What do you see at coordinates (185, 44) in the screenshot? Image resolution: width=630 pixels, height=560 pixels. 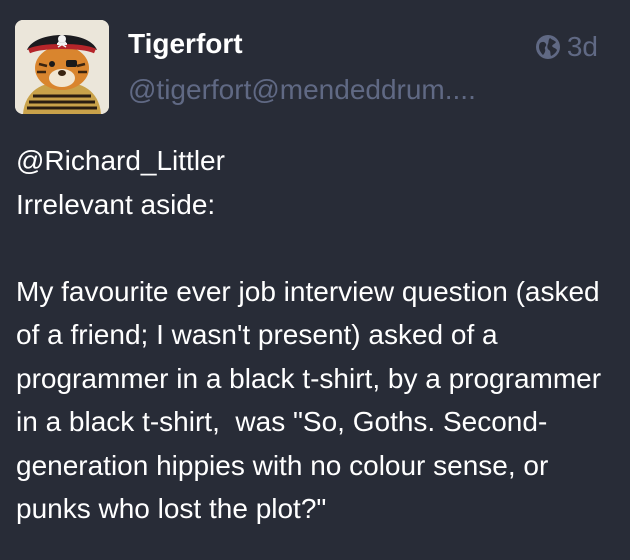 I see `display-name: Tigerfort` at bounding box center [185, 44].